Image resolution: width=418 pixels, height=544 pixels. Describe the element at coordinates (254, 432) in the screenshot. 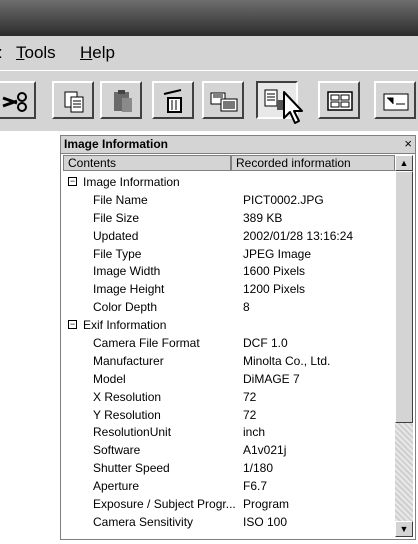

I see `info-value: inch` at that location.